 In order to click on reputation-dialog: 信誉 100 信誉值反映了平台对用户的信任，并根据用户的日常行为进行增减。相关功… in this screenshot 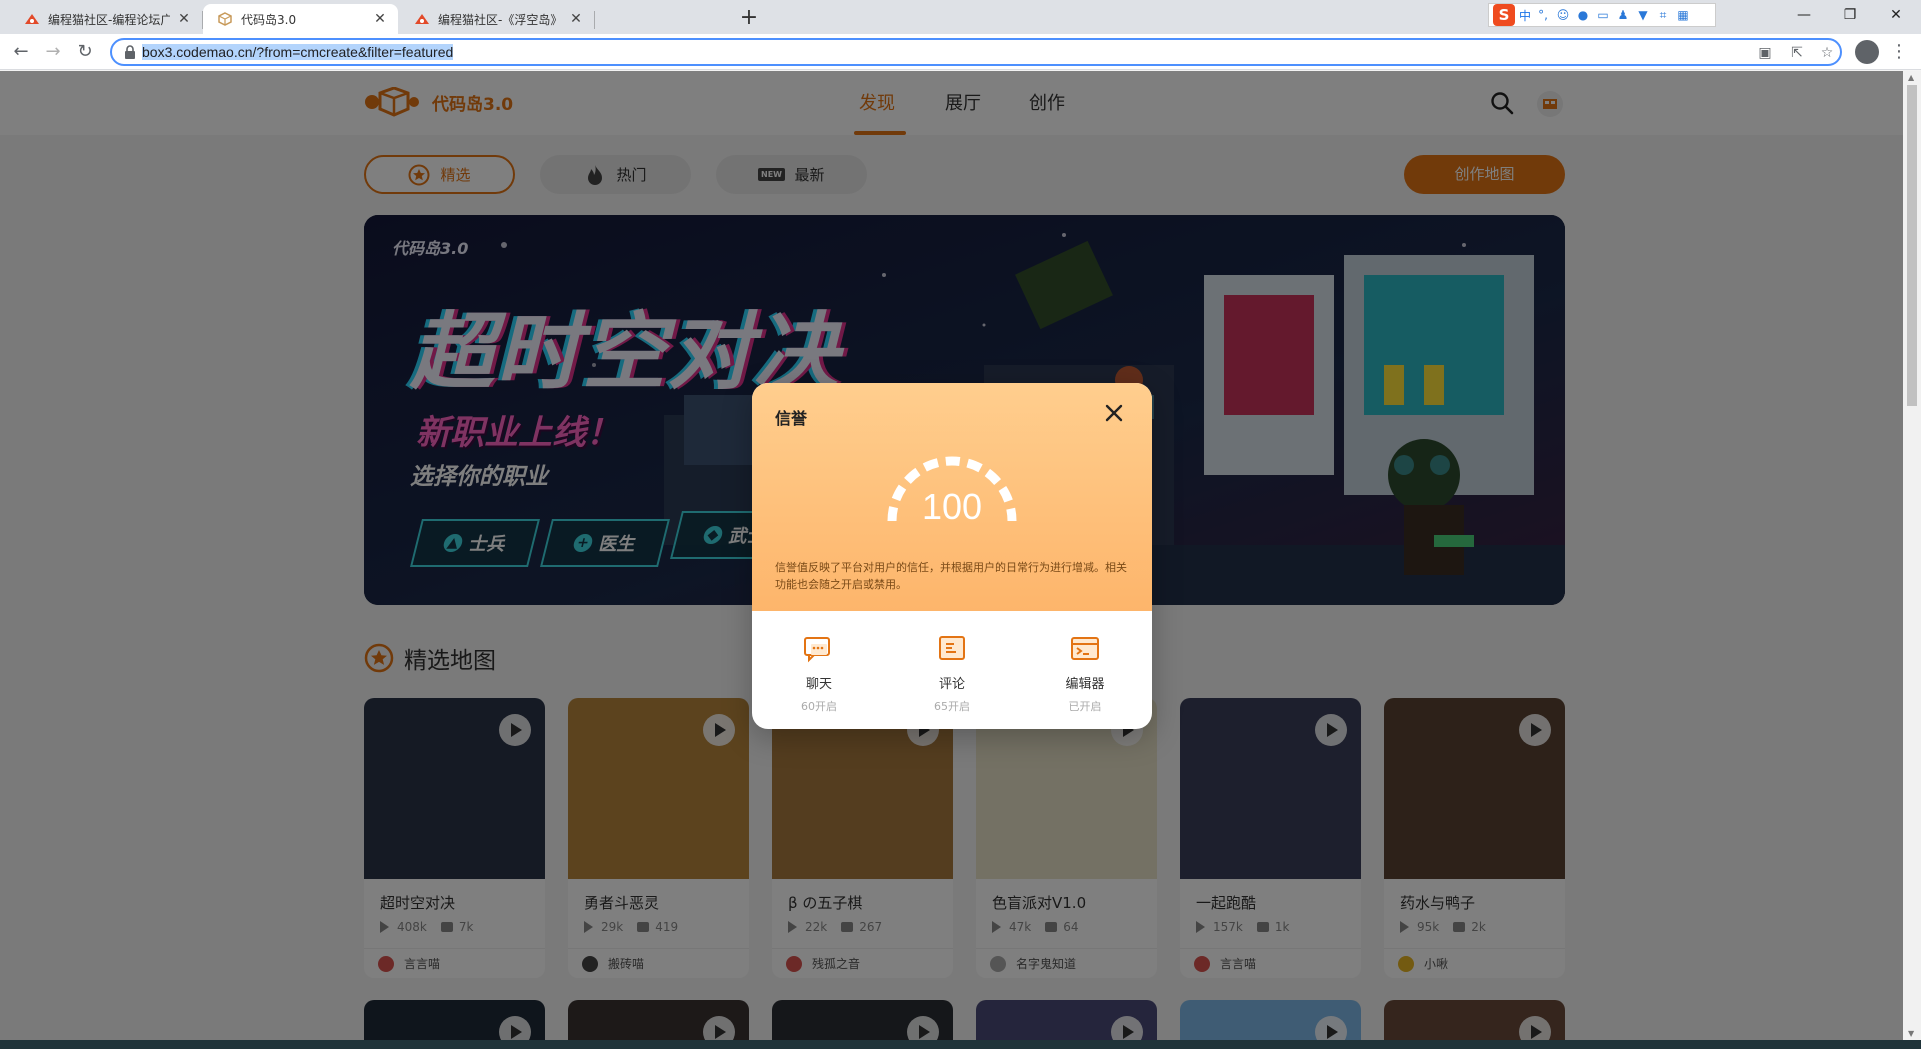, I will do `click(952, 556)`.